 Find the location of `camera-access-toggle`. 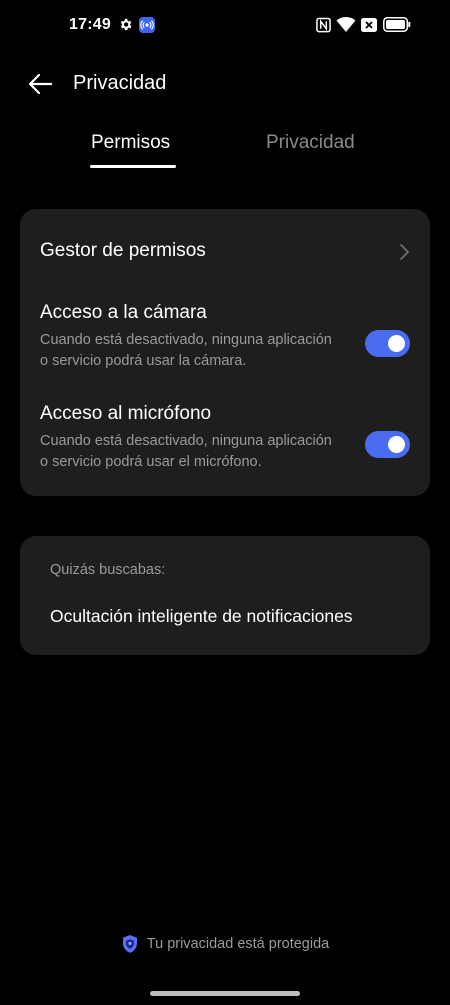

camera-access-toggle is located at coordinates (387, 343).